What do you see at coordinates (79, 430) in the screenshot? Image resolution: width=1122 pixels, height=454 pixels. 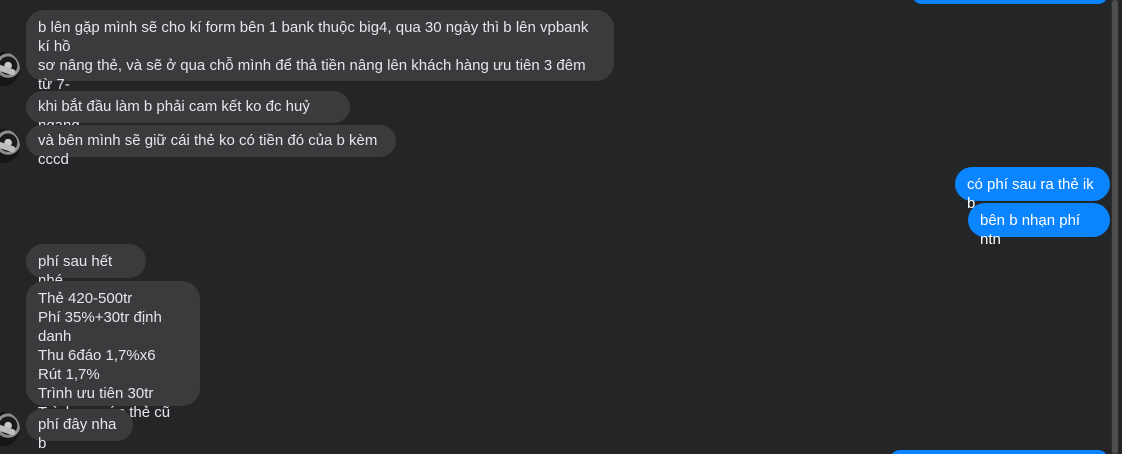 I see `message-bubble-incoming: phí đây nha b` at bounding box center [79, 430].